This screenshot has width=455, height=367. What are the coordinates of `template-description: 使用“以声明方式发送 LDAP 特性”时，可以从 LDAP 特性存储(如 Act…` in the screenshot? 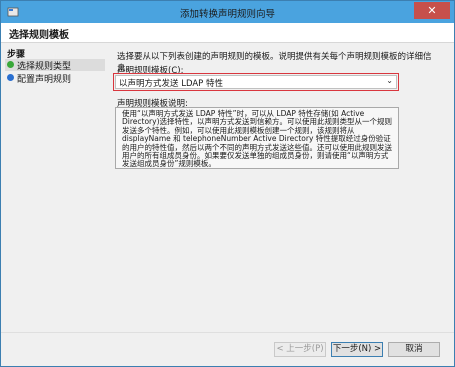 It's located at (257, 138).